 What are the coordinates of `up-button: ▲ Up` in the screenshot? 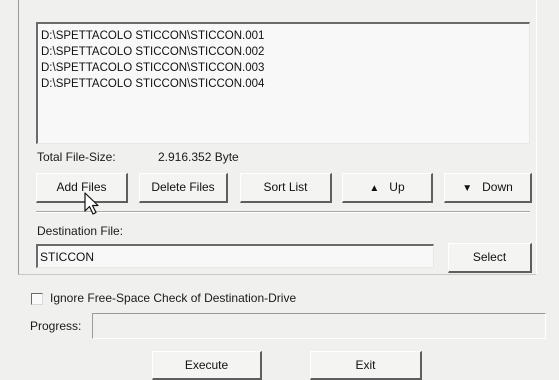 It's located at (387, 188).